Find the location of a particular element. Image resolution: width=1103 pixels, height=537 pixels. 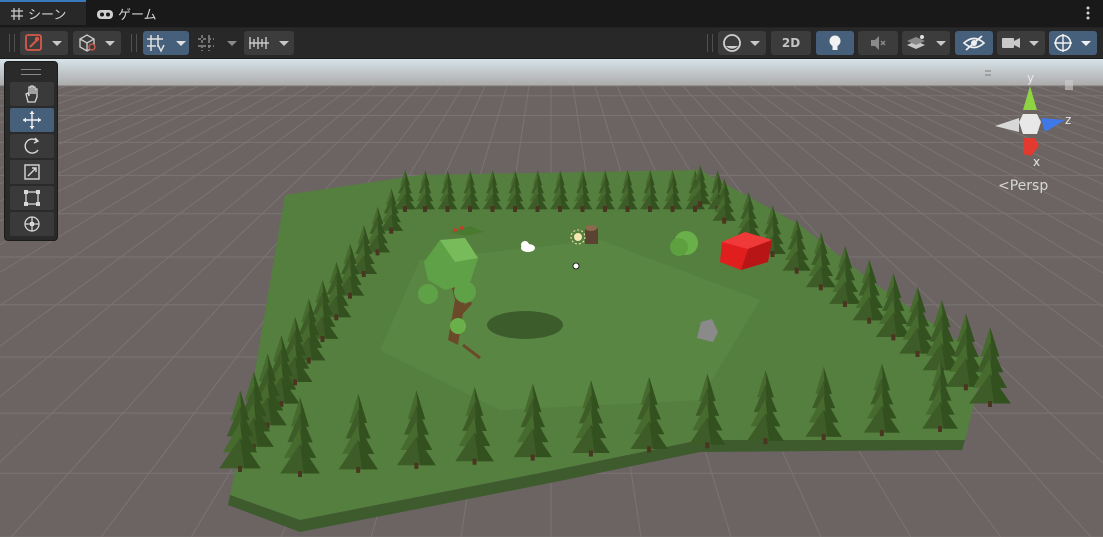

lightbulb-icon is located at coordinates (835, 42).